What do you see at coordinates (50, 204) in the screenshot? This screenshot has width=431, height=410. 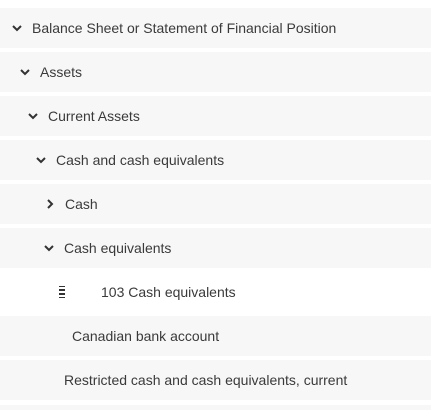 I see `chevron-right-icon` at bounding box center [50, 204].